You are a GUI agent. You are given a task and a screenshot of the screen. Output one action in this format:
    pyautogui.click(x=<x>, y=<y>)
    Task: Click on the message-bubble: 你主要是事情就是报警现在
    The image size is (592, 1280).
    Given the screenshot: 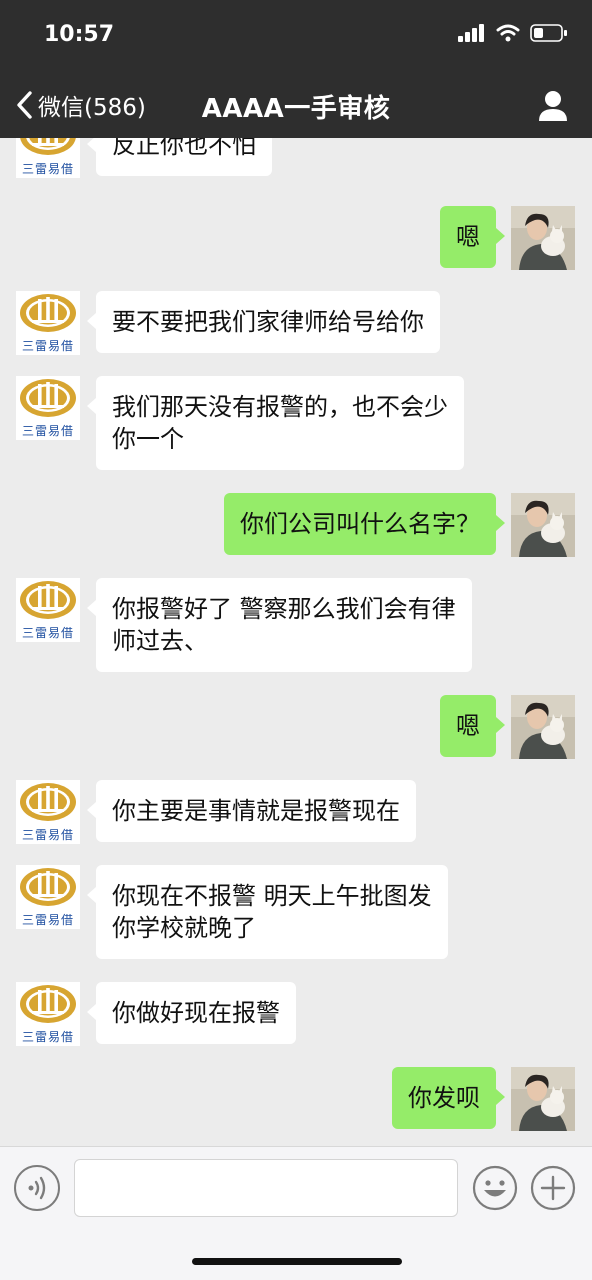 What is the action you would take?
    pyautogui.click(x=251, y=811)
    